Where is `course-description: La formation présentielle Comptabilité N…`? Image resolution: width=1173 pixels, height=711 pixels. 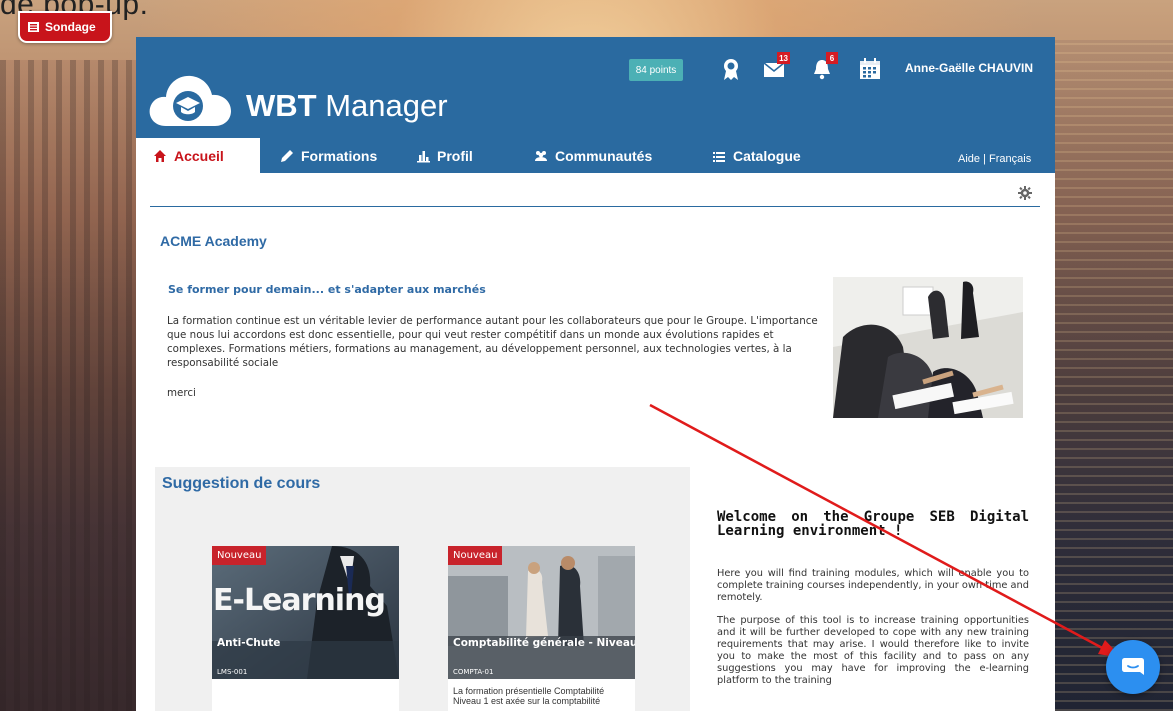 course-description: La formation présentielle Comptabilité N… is located at coordinates (529, 696).